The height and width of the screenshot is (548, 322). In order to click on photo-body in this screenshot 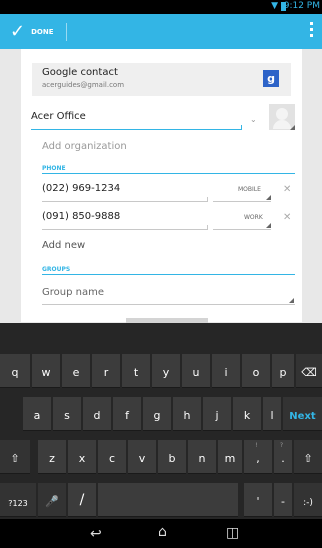, I will do `click(282, 124)`.